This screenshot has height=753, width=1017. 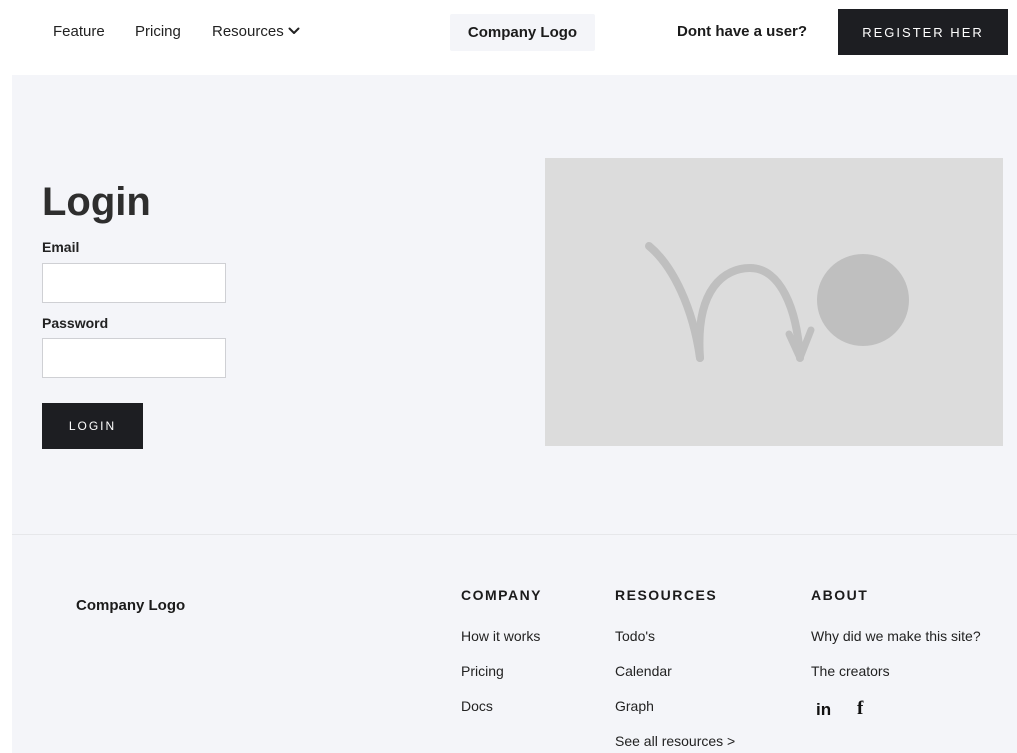 What do you see at coordinates (850, 671) in the screenshot?
I see `footer-link-creators: The creators` at bounding box center [850, 671].